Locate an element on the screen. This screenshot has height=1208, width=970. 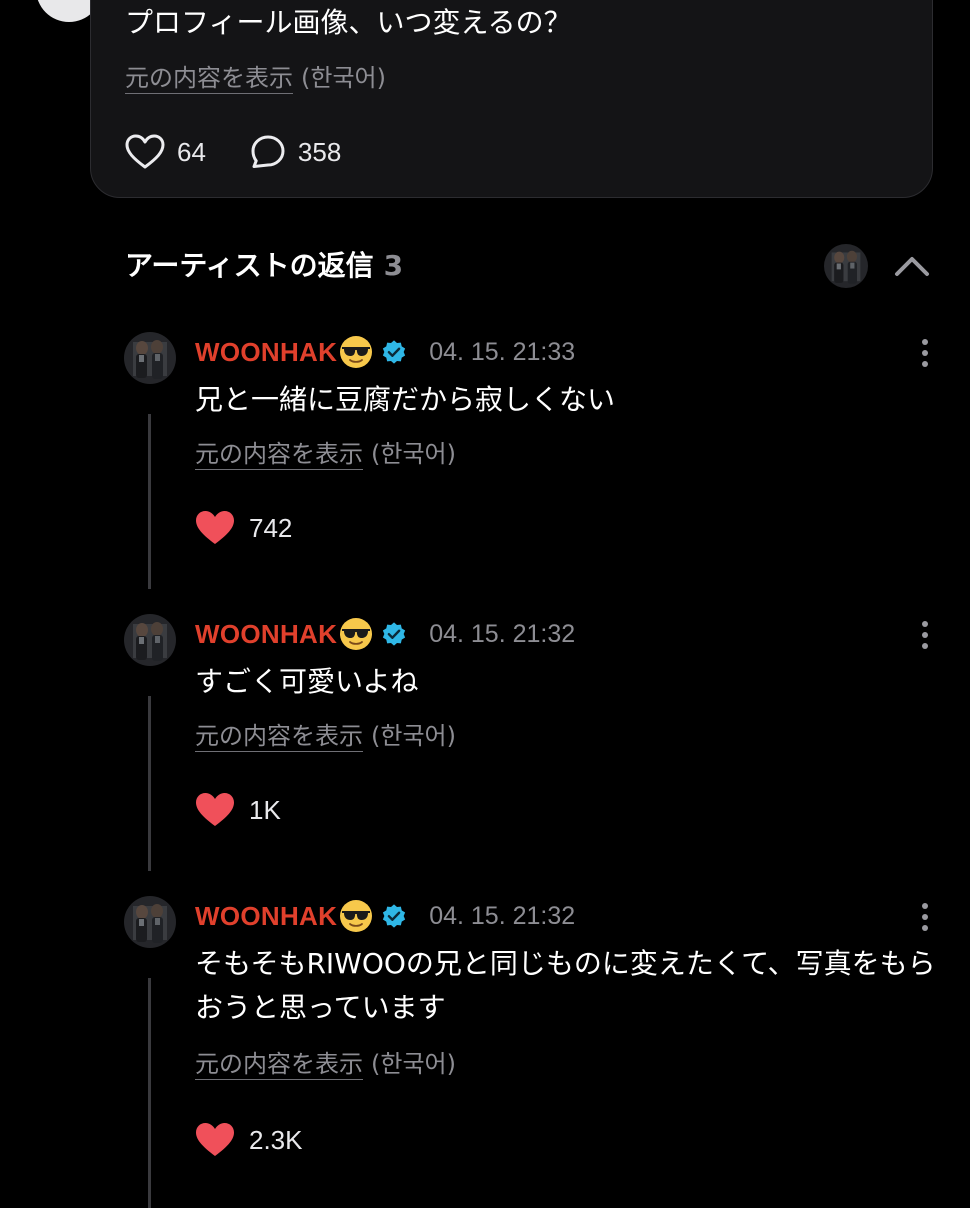
reply-like-button: 1K is located at coordinates (238, 810).